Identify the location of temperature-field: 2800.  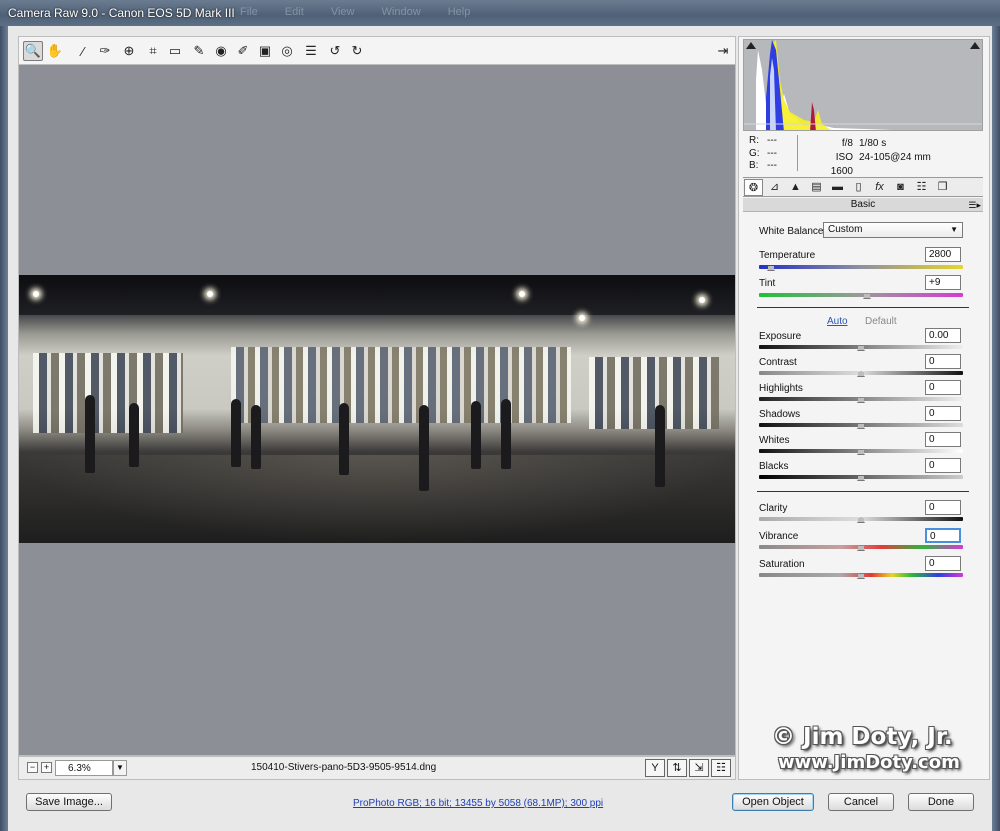
(943, 254).